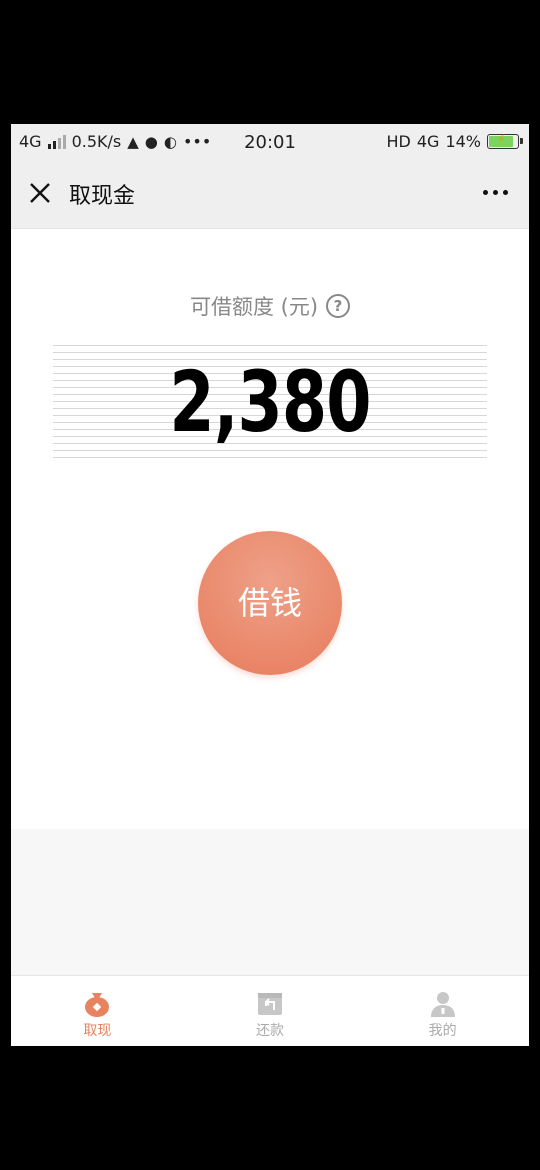 Image resolution: width=540 pixels, height=1170 pixels. I want to click on quota-label-text: 可借额度 (元), so click(254, 307).